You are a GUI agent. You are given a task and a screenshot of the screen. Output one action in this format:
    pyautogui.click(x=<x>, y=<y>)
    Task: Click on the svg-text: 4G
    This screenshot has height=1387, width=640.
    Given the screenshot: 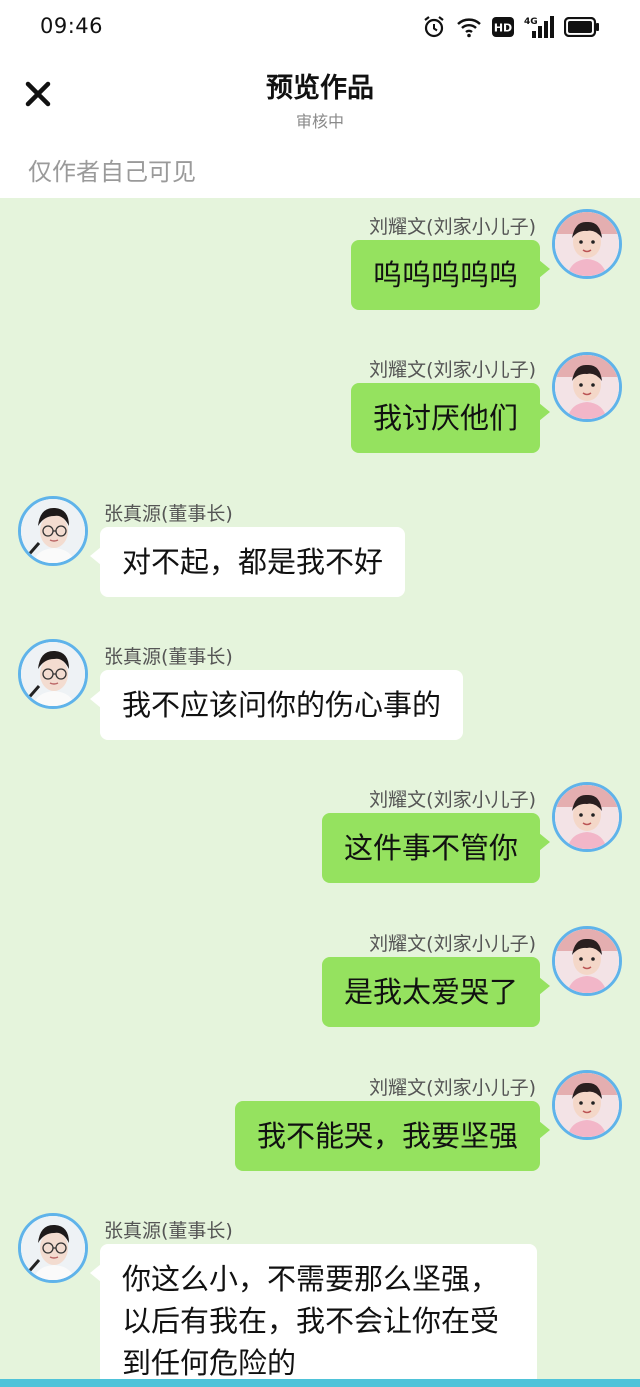 What is the action you would take?
    pyautogui.click(x=531, y=22)
    